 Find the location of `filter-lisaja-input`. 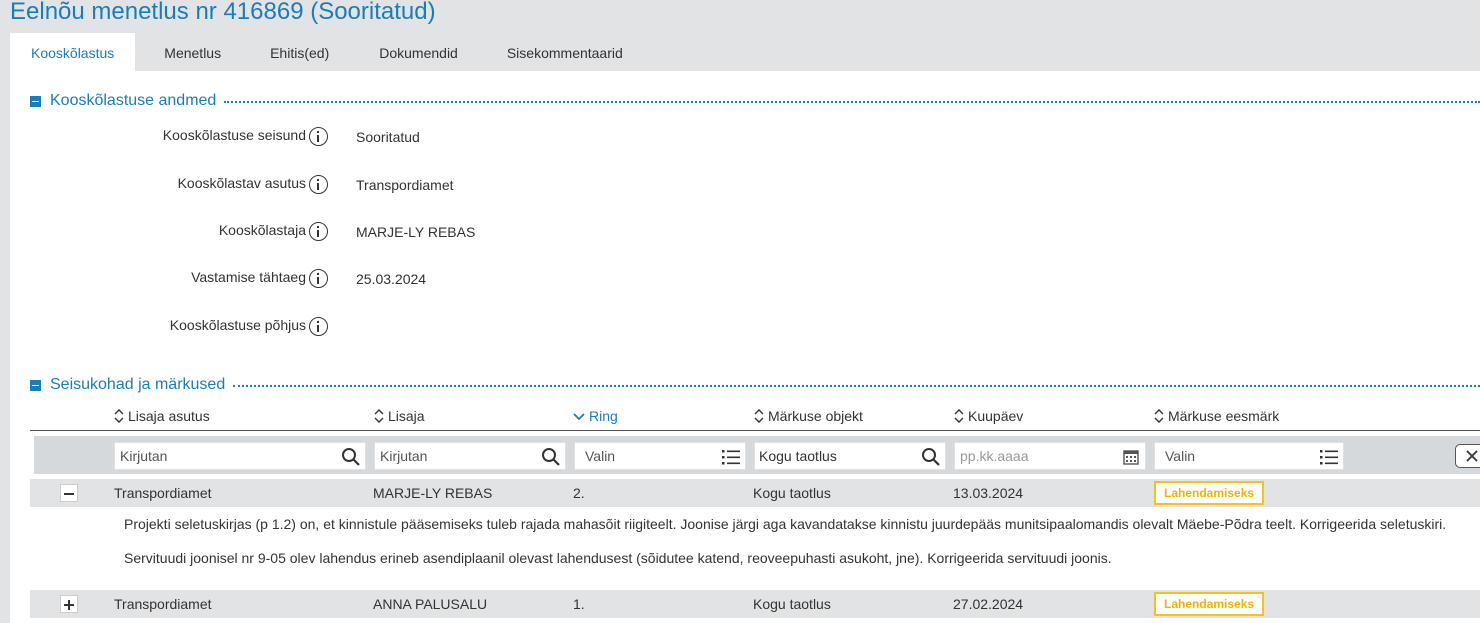

filter-lisaja-input is located at coordinates (455, 456).